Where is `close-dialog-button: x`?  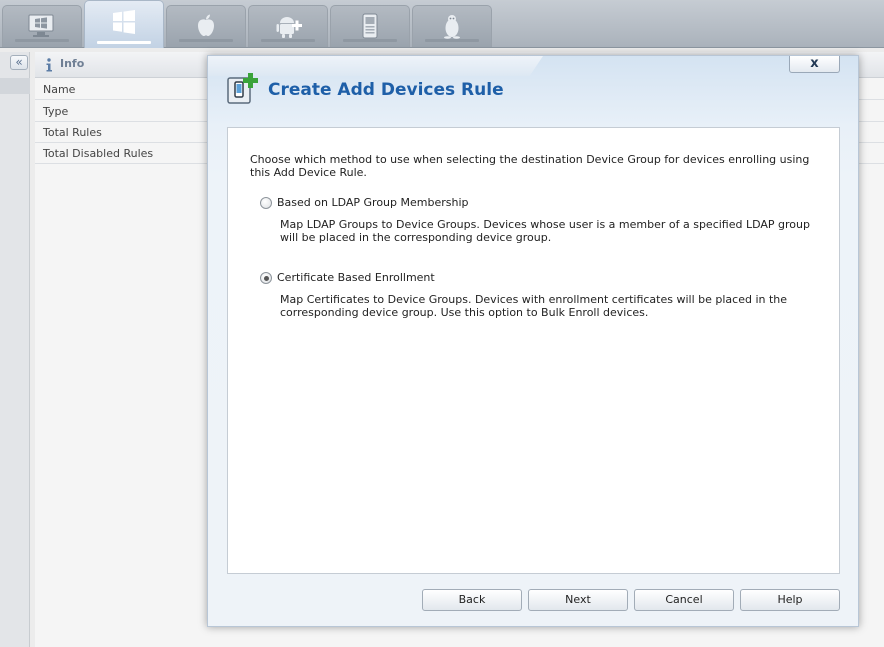
close-dialog-button: x is located at coordinates (814, 64).